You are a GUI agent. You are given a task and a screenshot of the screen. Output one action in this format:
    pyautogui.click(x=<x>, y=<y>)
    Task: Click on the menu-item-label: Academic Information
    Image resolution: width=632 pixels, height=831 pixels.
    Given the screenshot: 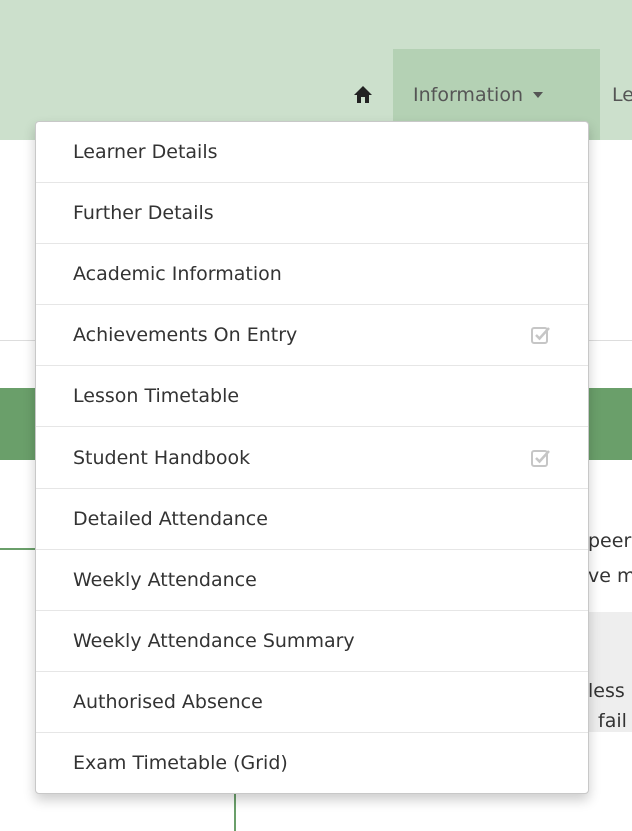 What is the action you would take?
    pyautogui.click(x=177, y=274)
    